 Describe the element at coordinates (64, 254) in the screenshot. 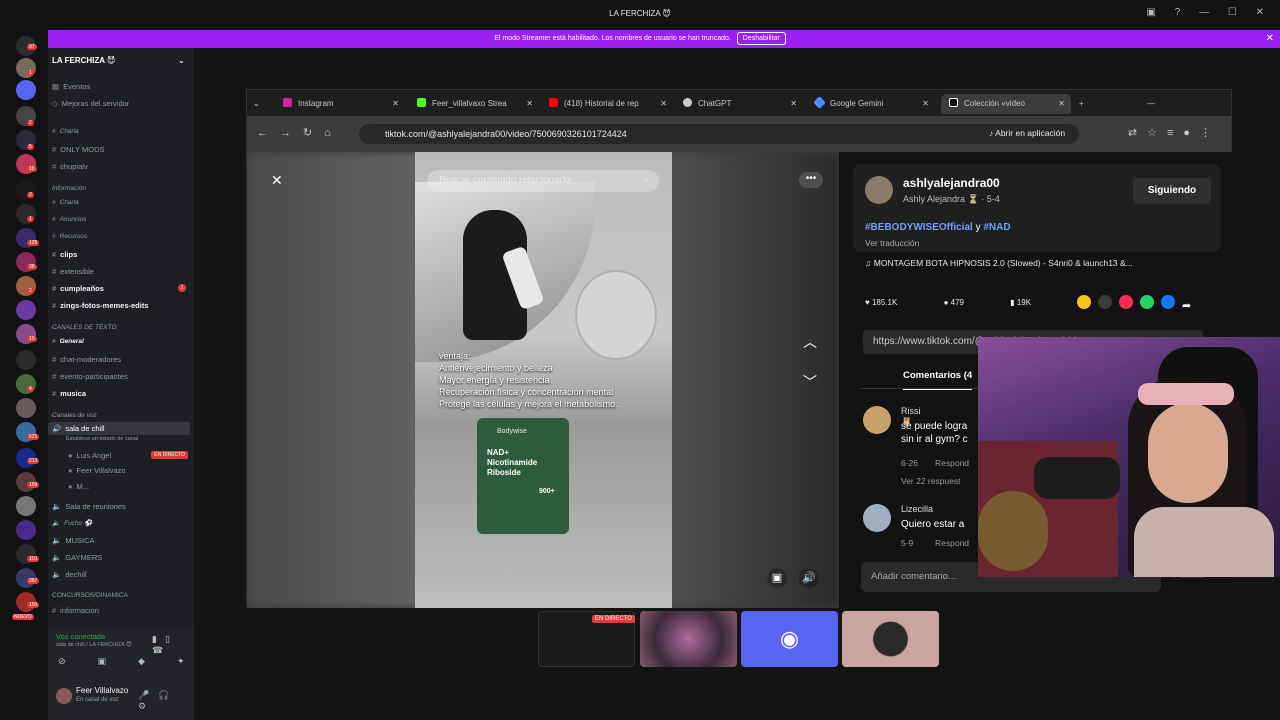

I see `channel-clips: # clips` at that location.